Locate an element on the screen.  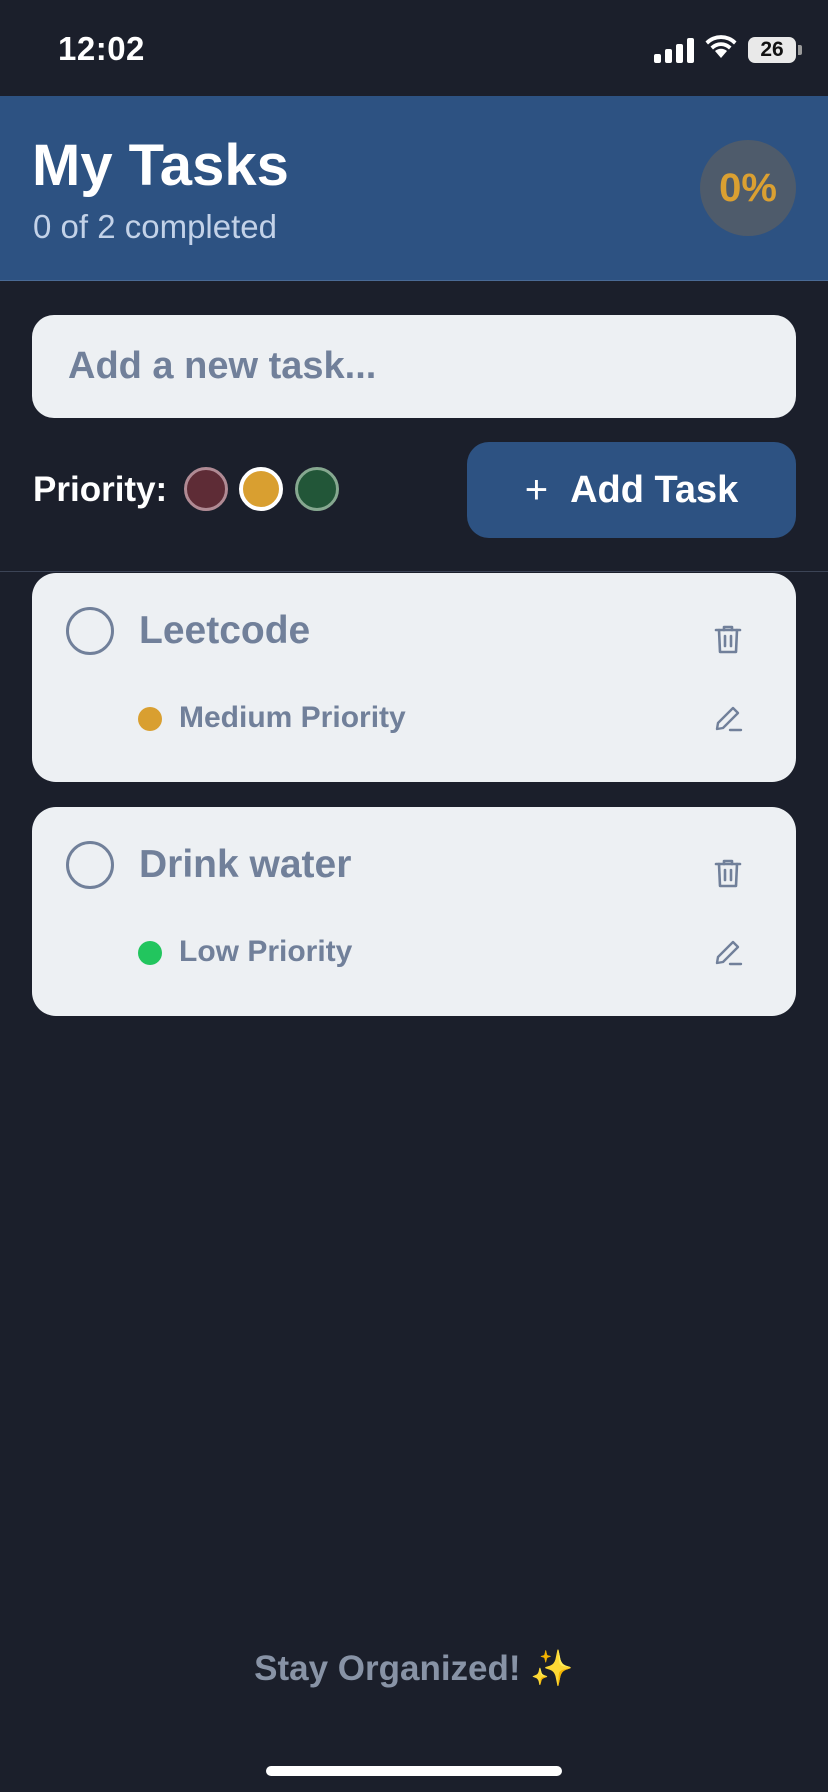
task-card: Drink water Low Priority is located at coordinates (414, 911).